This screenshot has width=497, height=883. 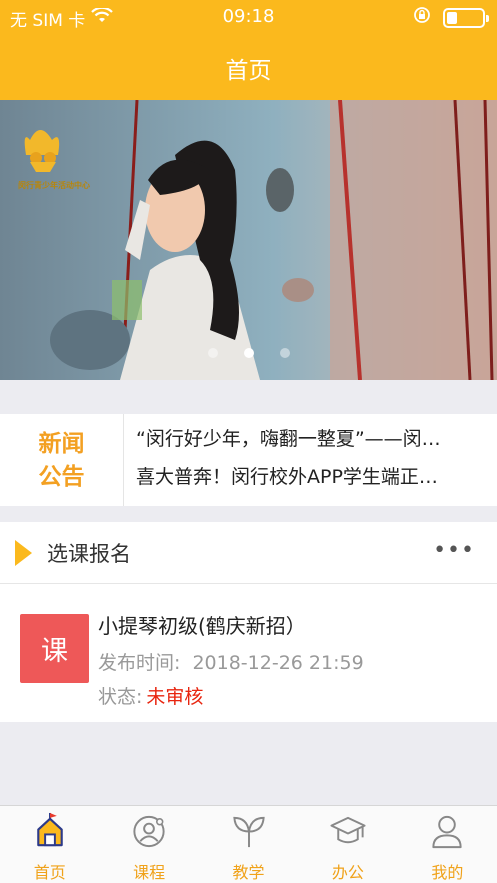 What do you see at coordinates (49, 829) in the screenshot?
I see `home-icon` at bounding box center [49, 829].